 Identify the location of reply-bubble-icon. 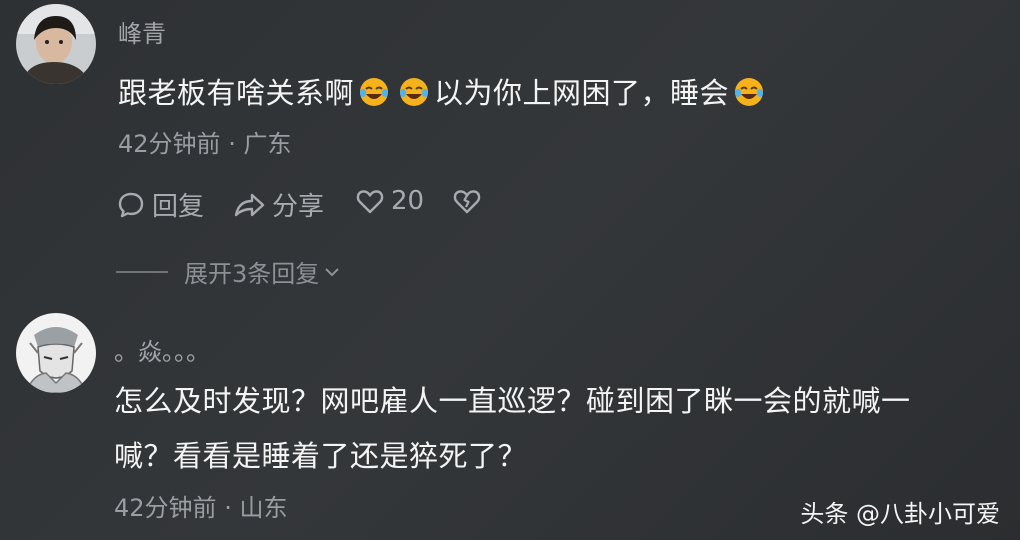
(131, 204).